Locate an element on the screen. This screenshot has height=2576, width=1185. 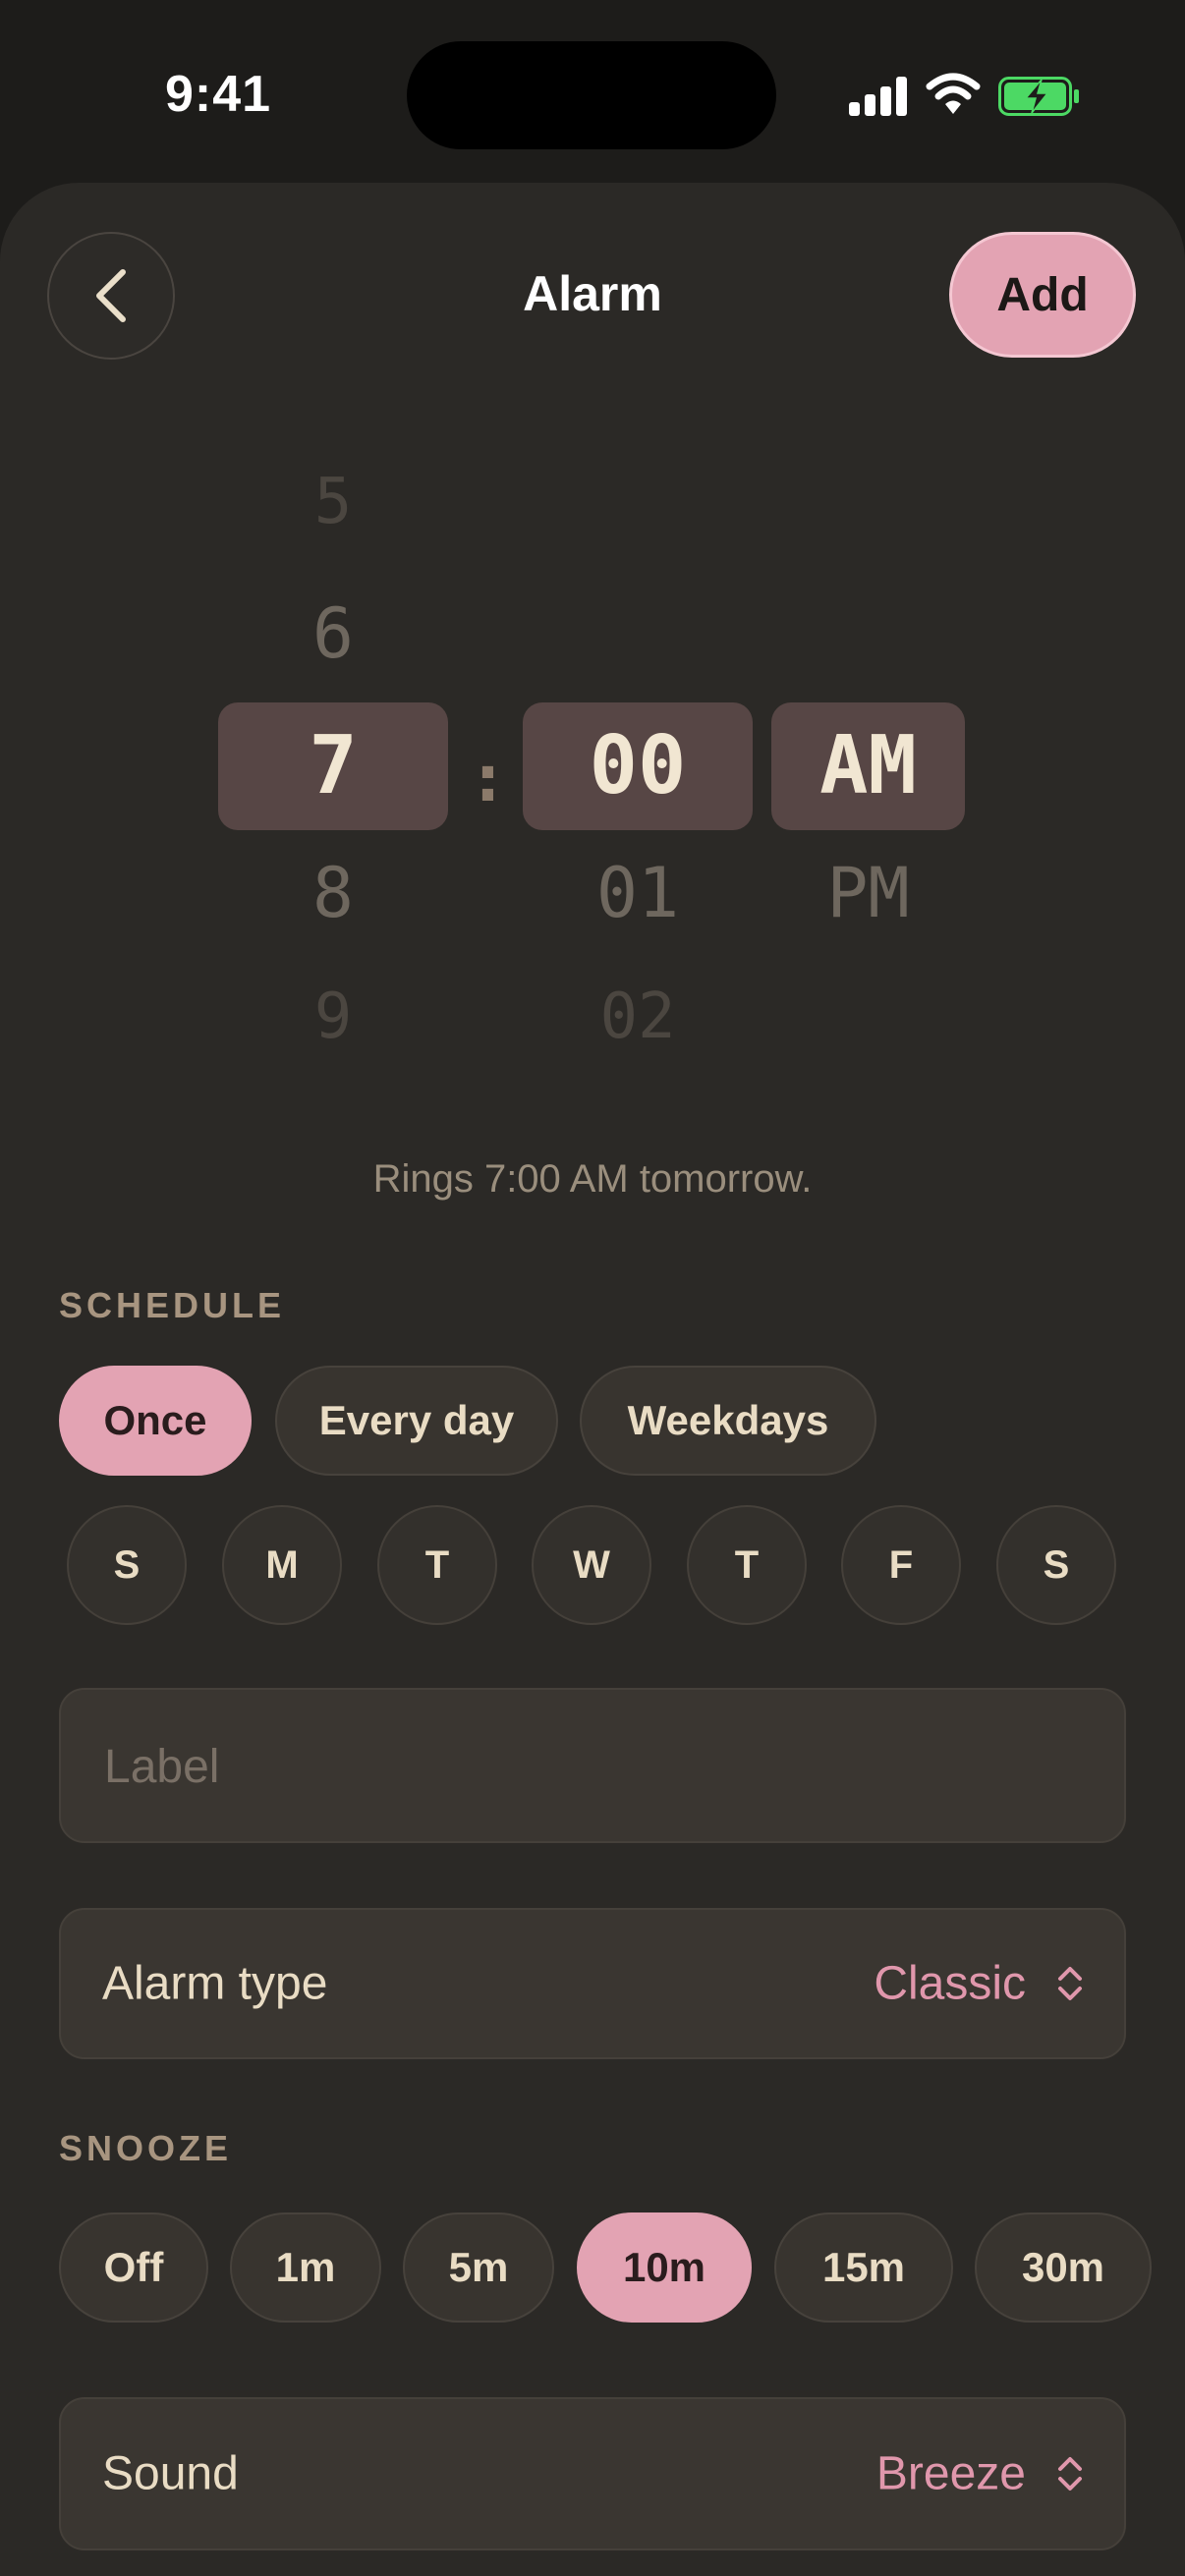
day-monday: M is located at coordinates (282, 1565).